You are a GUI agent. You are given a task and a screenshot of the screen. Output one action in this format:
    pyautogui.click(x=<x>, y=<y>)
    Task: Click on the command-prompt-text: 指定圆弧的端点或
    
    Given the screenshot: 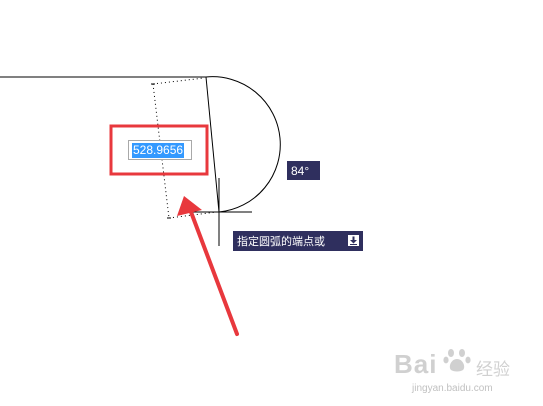 What is the action you would take?
    pyautogui.click(x=281, y=241)
    